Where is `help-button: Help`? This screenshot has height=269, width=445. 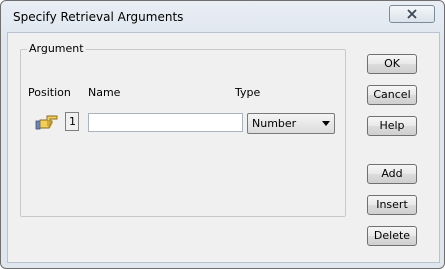 help-button: Help is located at coordinates (392, 126).